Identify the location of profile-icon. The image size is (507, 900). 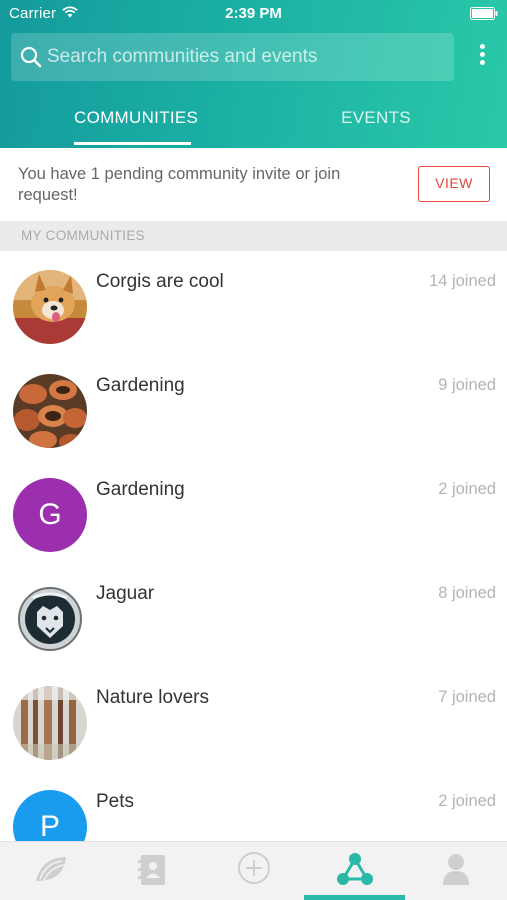
(455, 869).